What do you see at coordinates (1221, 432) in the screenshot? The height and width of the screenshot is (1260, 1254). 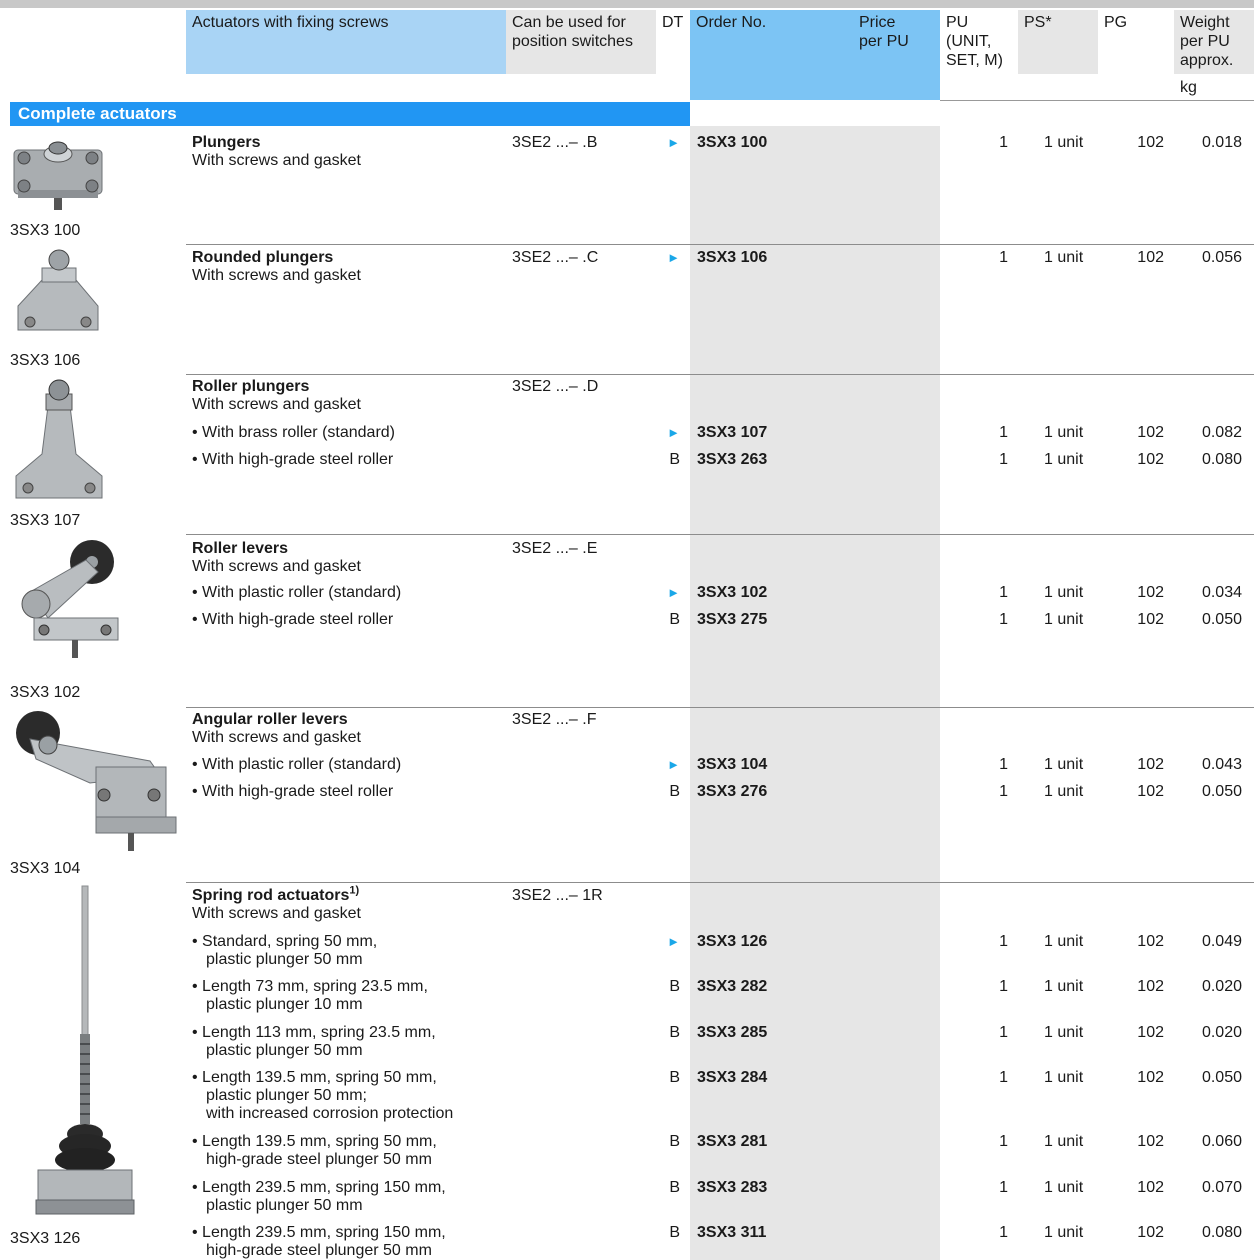 I see `weight-value: 0.082` at bounding box center [1221, 432].